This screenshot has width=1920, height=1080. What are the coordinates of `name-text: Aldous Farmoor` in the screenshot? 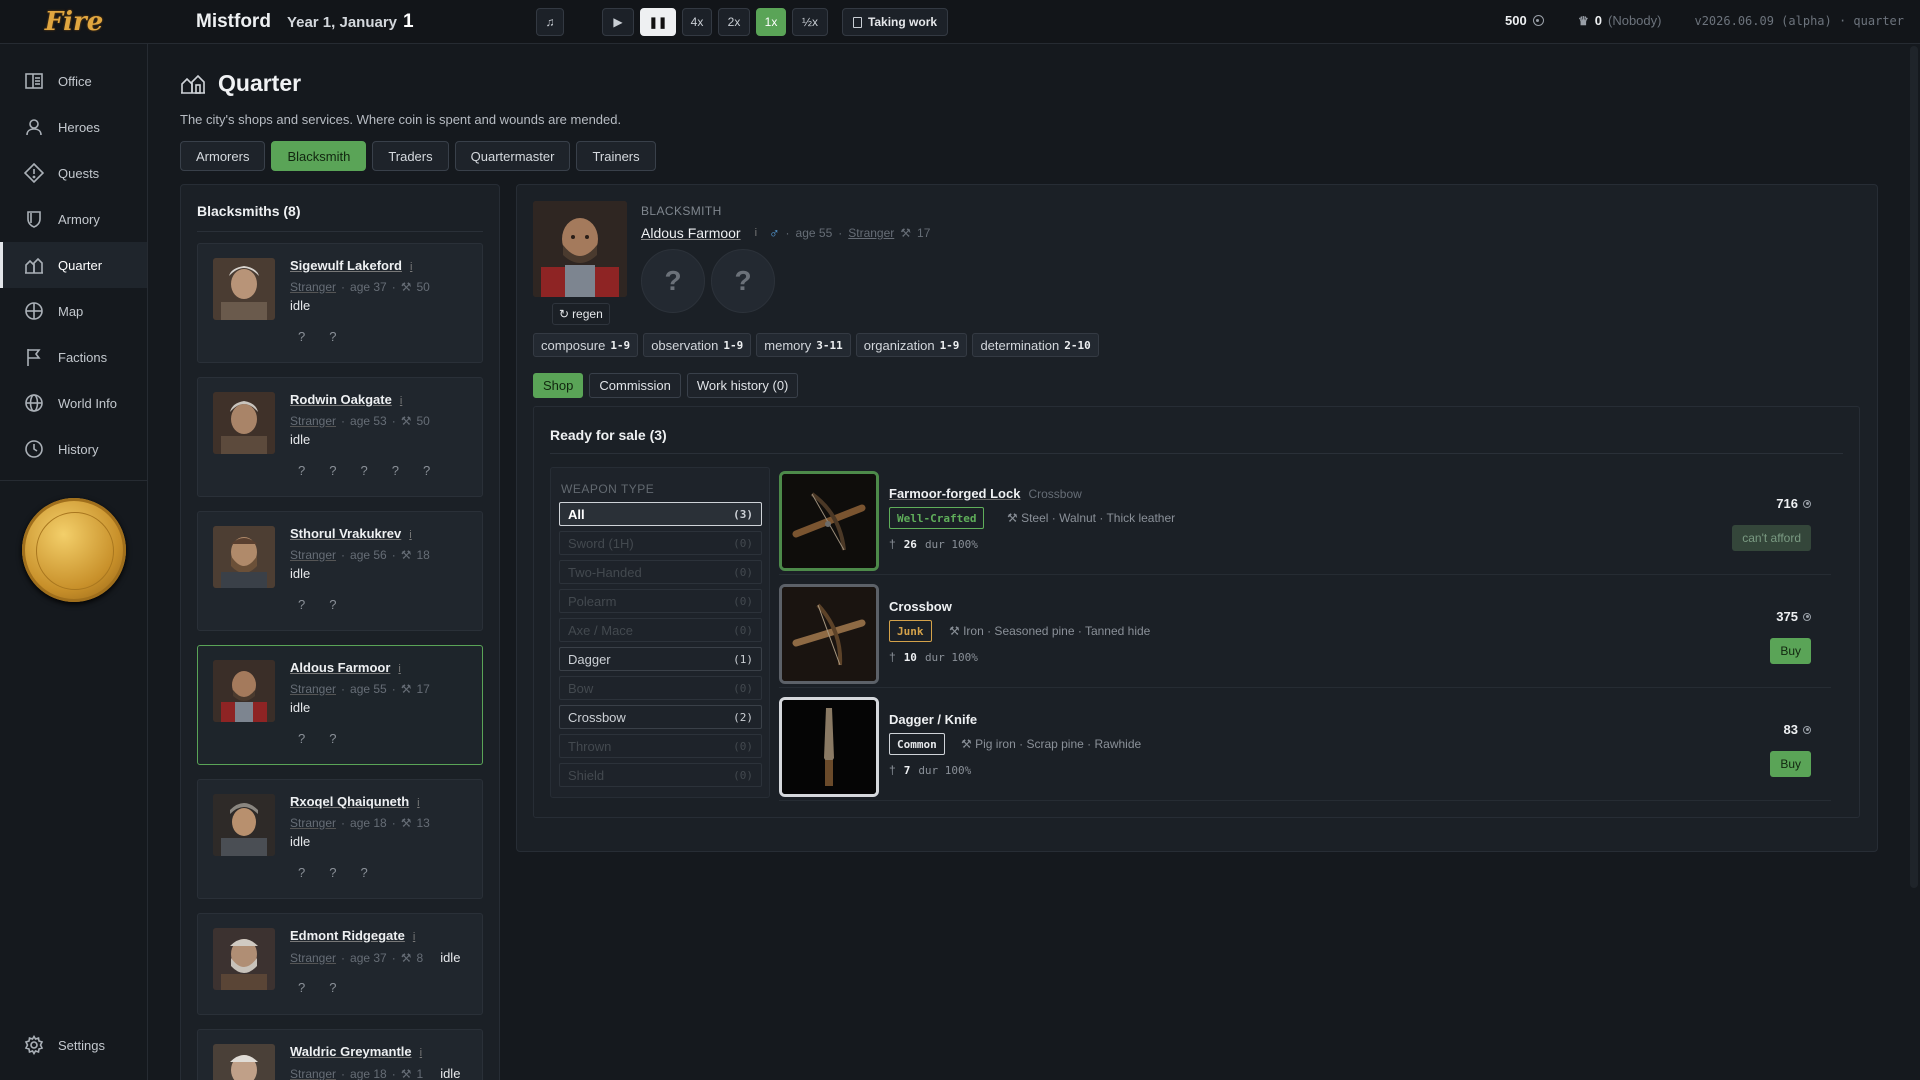 It's located at (340, 667).